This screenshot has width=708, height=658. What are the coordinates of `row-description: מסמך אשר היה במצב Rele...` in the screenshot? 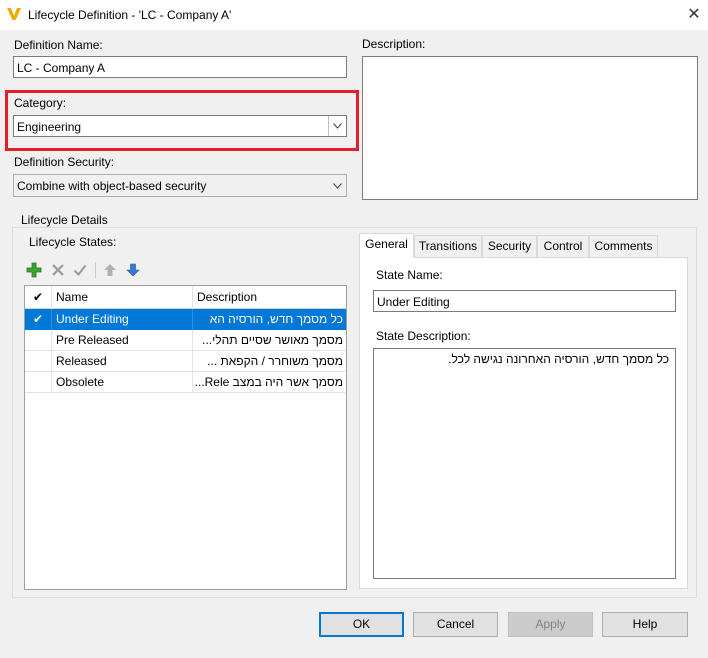 It's located at (268, 382).